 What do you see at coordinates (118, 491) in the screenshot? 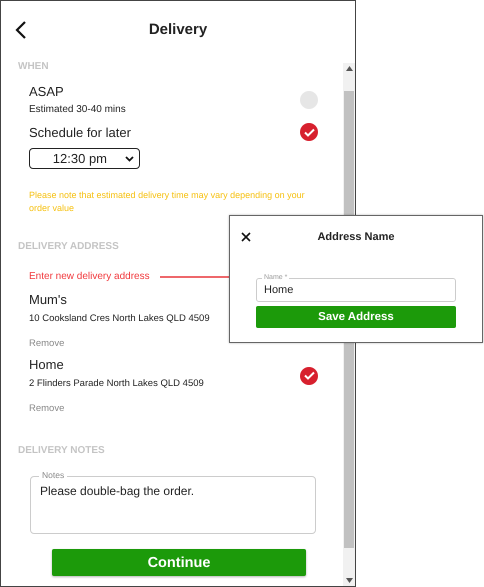
I see `field-value: Please double-bag the order.` at bounding box center [118, 491].